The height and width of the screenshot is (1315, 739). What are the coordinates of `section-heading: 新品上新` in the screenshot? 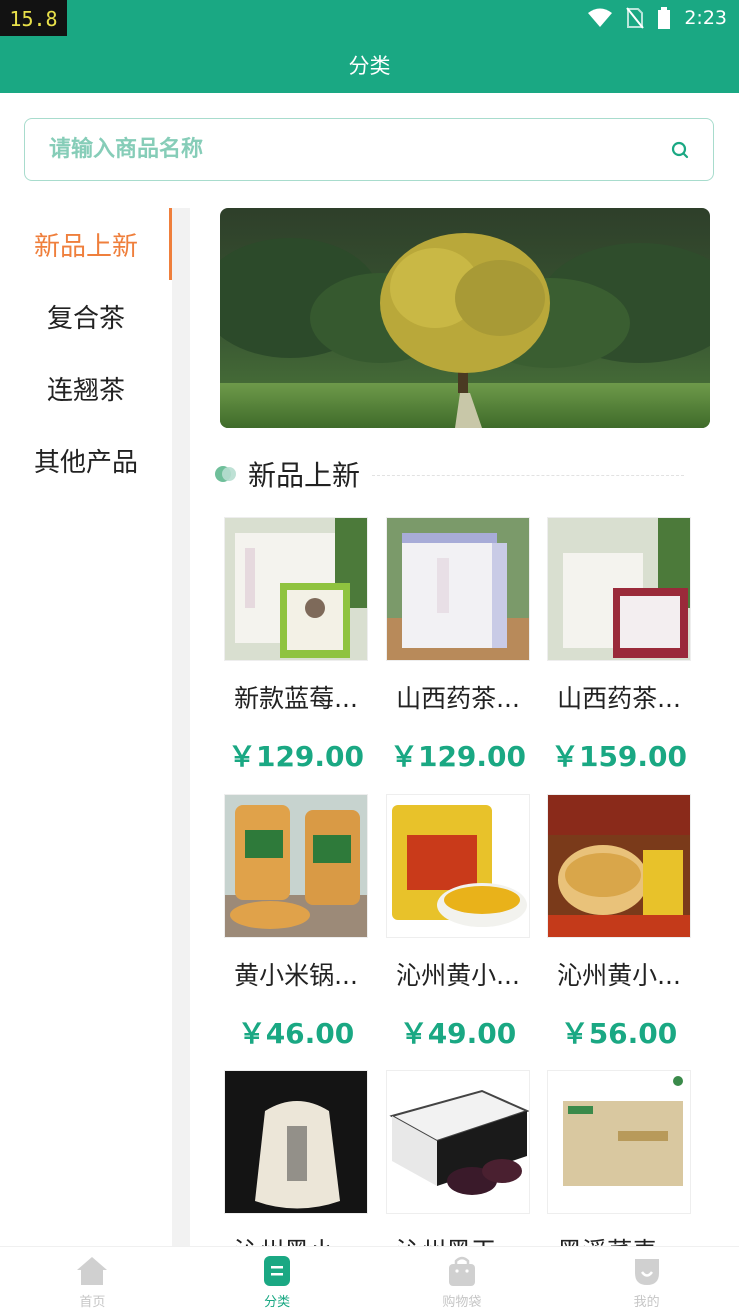 It's located at (449, 474).